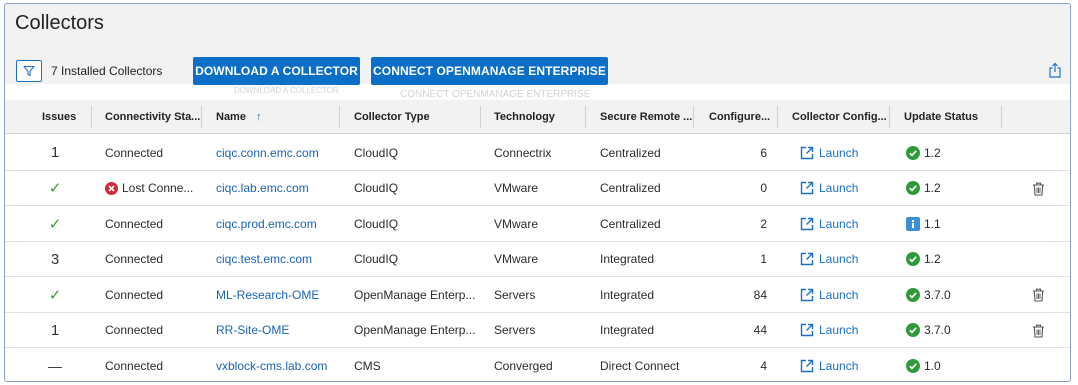  I want to click on issues-cell: 1, so click(55, 330).